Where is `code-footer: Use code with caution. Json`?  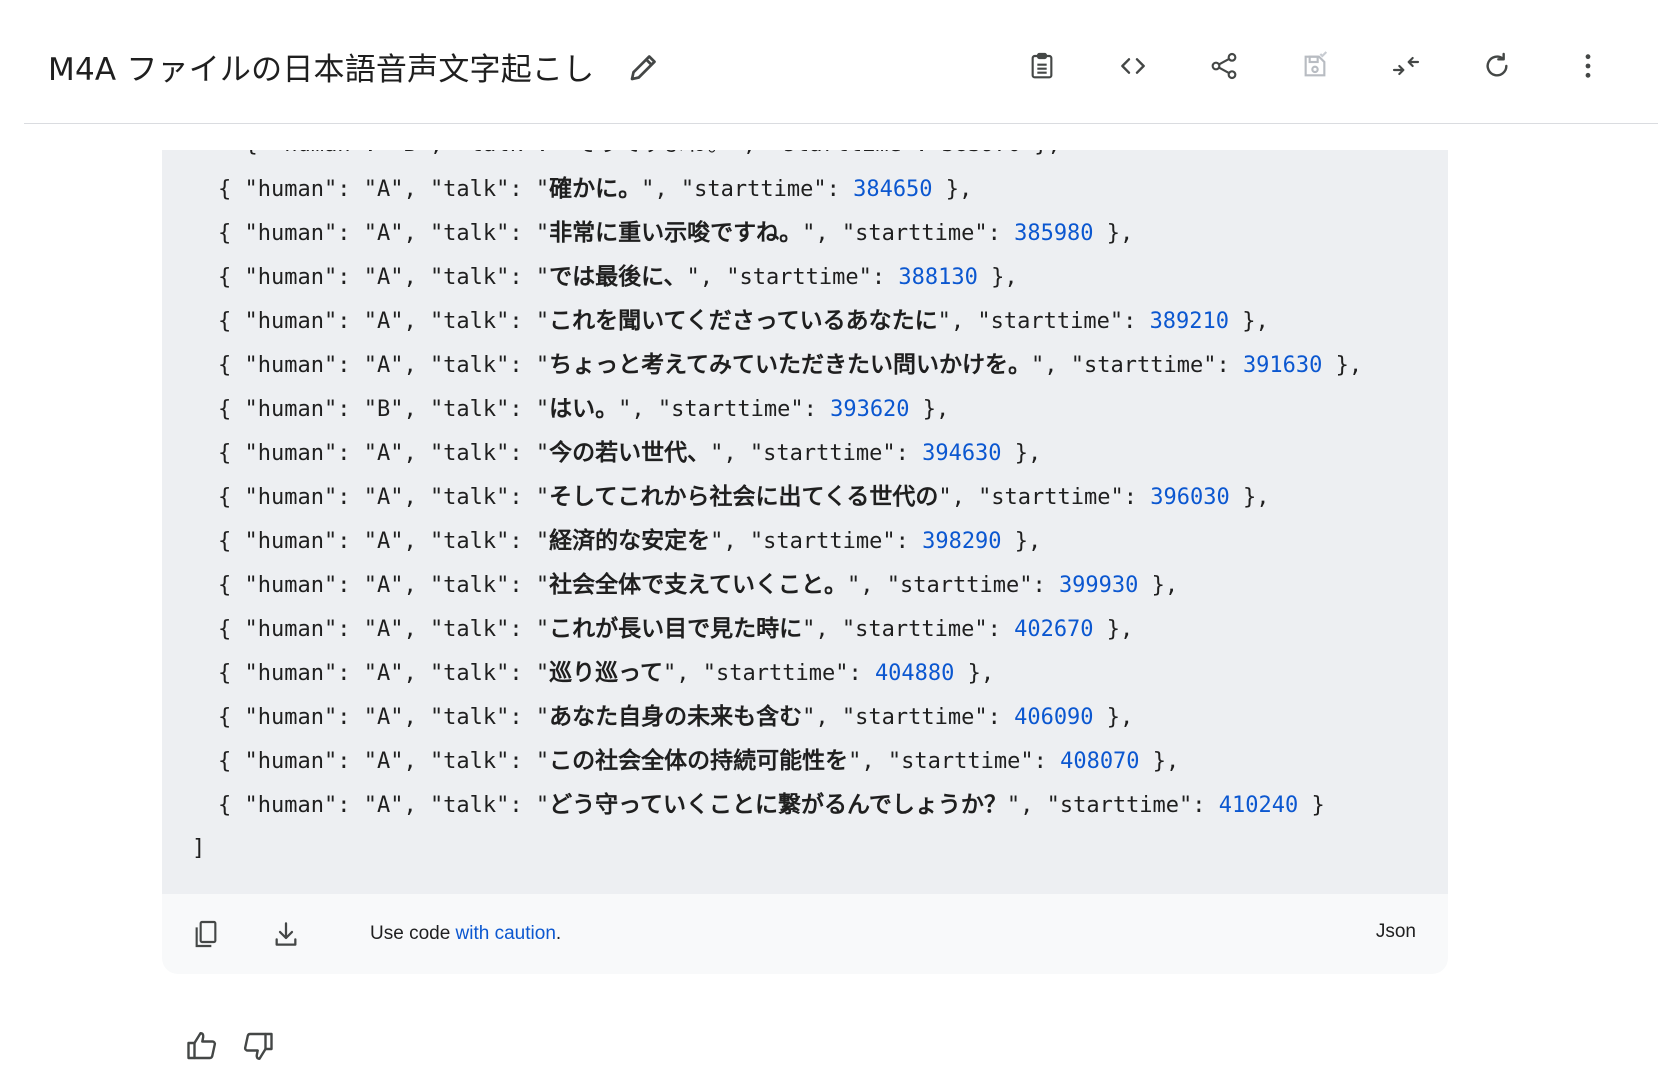
code-footer: Use code with caution. Json is located at coordinates (805, 934).